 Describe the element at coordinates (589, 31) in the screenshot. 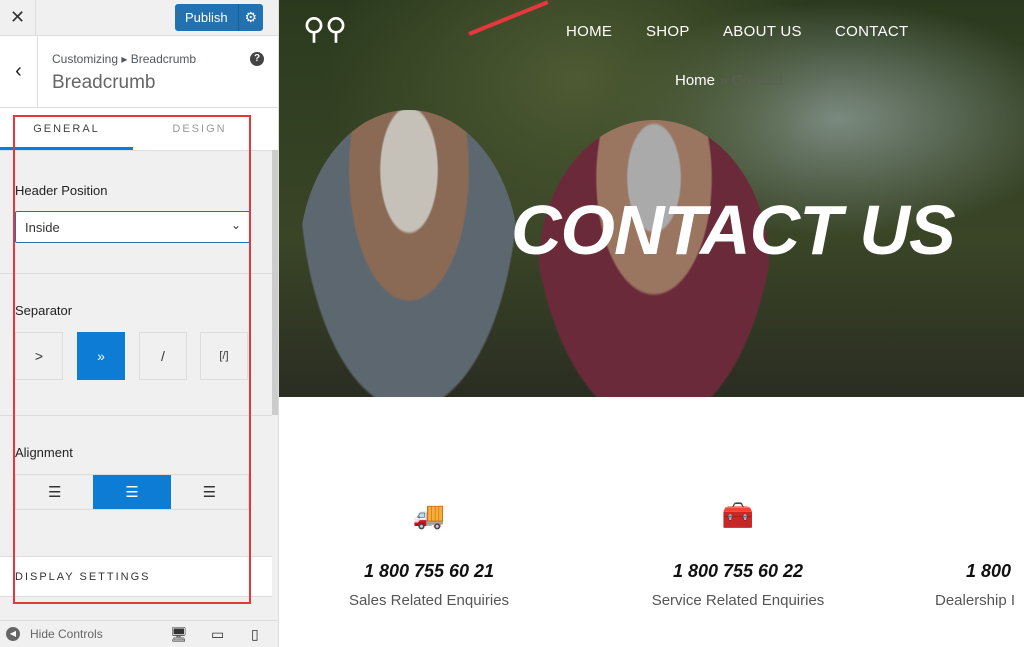

I see `nav-home: HOME` at that location.